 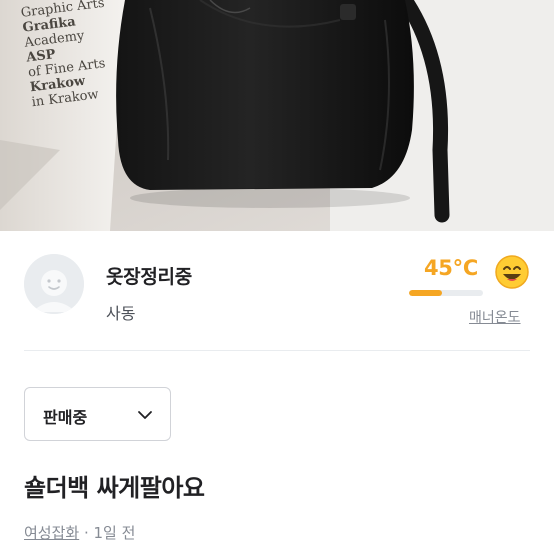 What do you see at coordinates (512, 272) in the screenshot?
I see `smiling-face-emoji-icon` at bounding box center [512, 272].